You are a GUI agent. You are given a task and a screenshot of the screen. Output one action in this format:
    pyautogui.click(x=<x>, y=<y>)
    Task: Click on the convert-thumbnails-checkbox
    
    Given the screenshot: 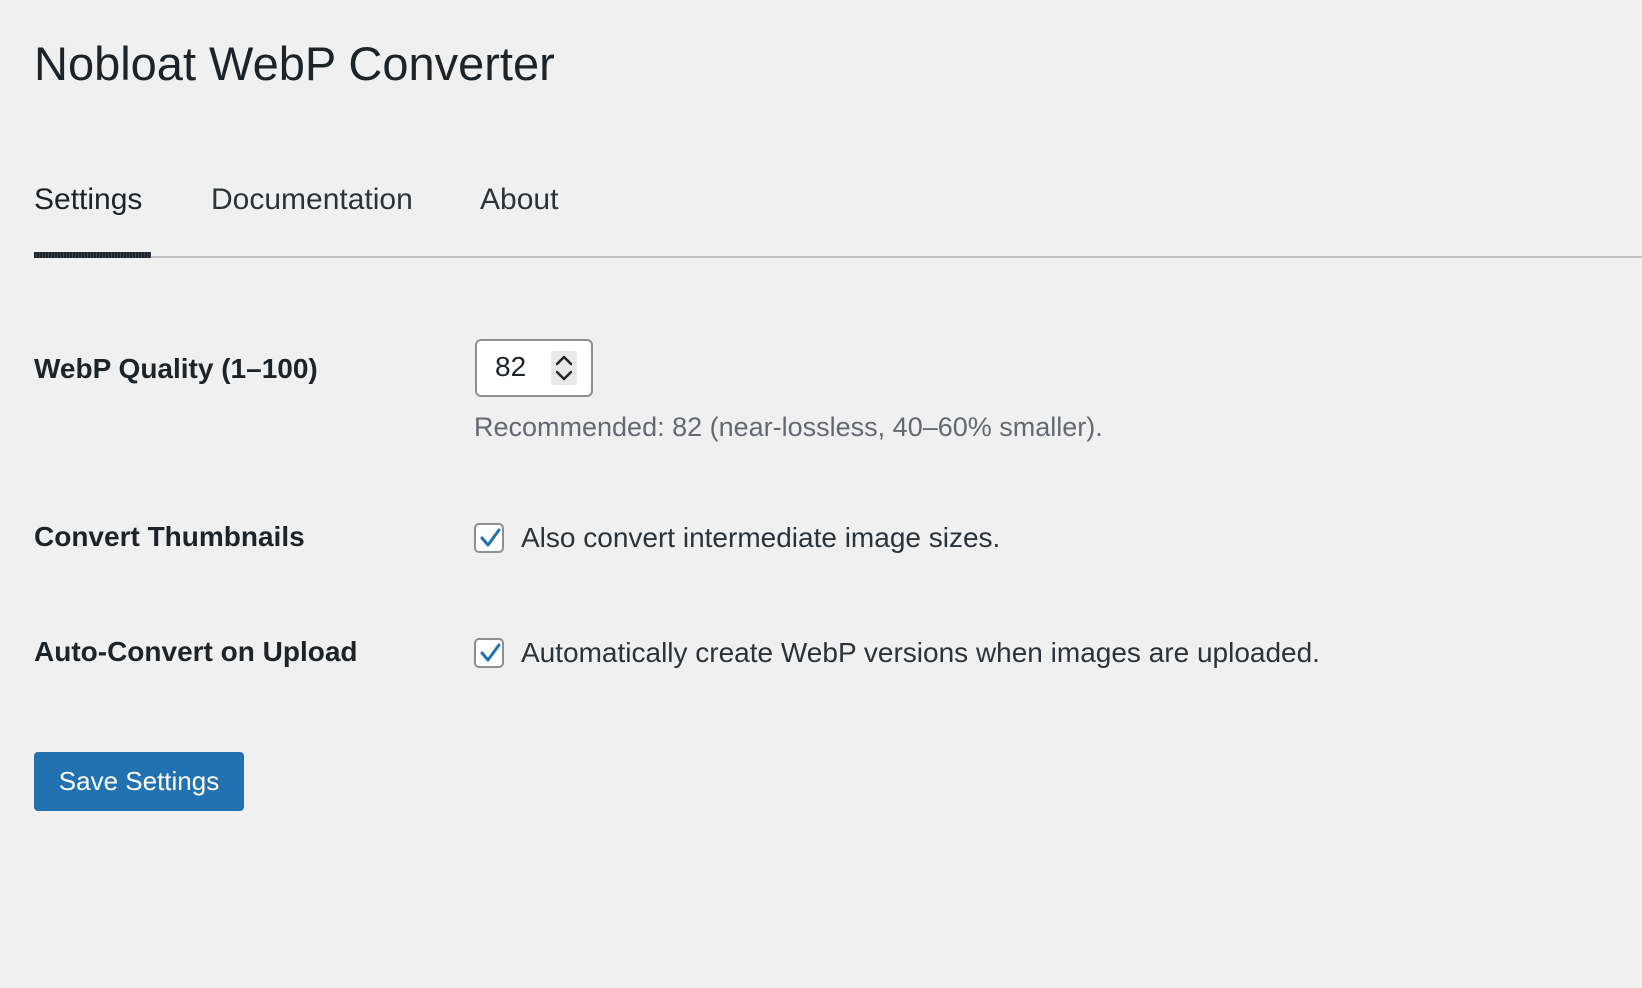 What is the action you would take?
    pyautogui.click(x=489, y=538)
    